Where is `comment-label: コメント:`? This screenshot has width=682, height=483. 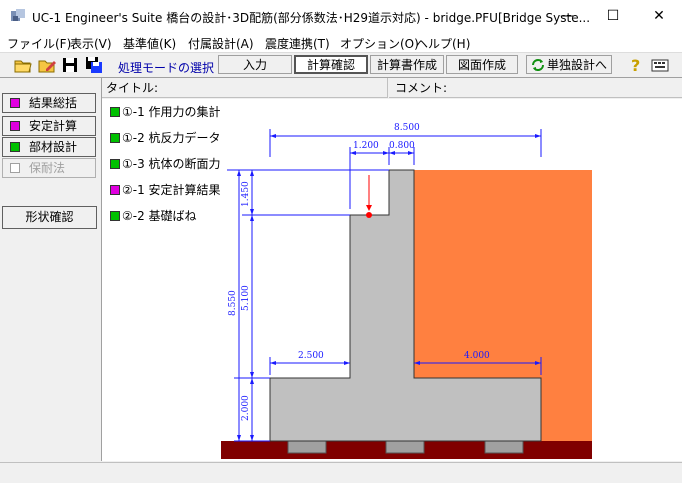 comment-label: コメント: is located at coordinates (421, 88).